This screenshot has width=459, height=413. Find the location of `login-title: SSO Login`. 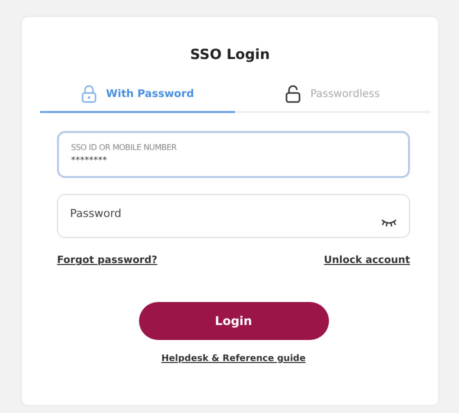

login-title: SSO Login is located at coordinates (230, 55).